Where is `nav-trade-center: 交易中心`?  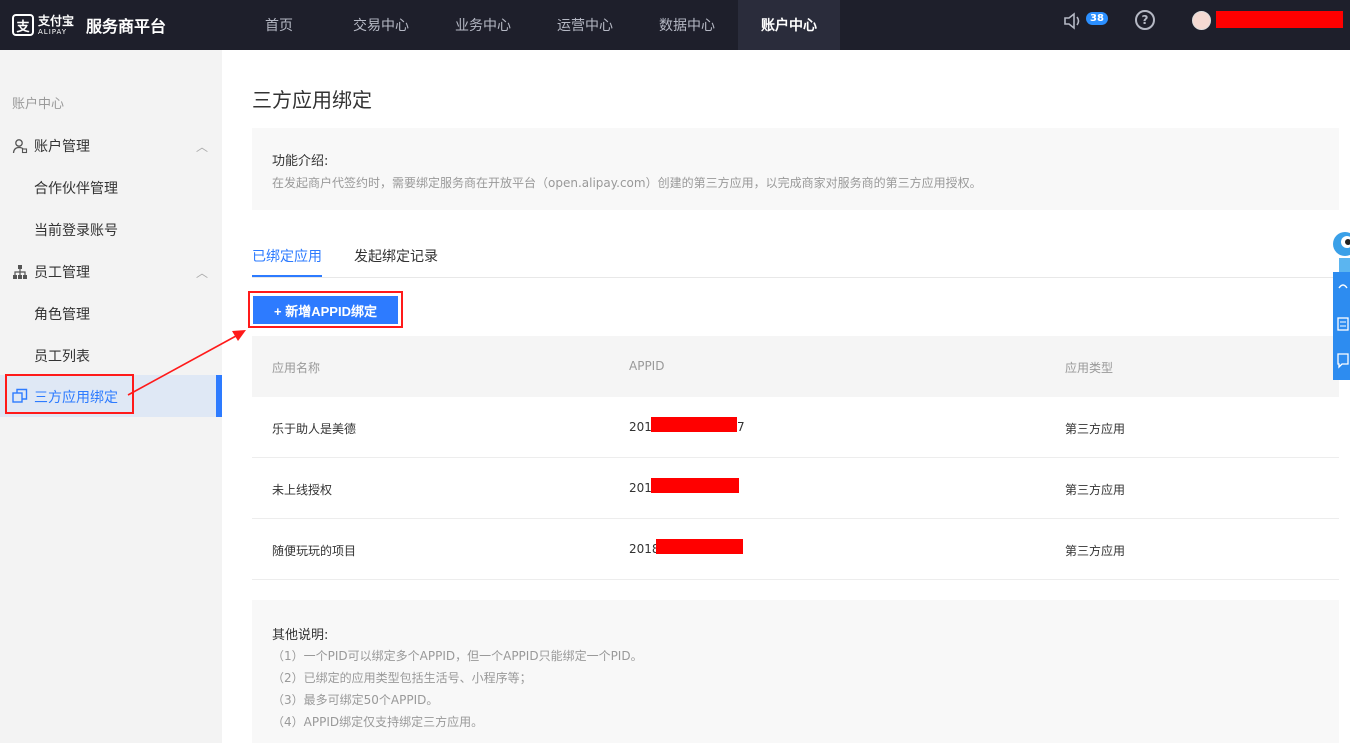
nav-trade-center: 交易中心 is located at coordinates (381, 25).